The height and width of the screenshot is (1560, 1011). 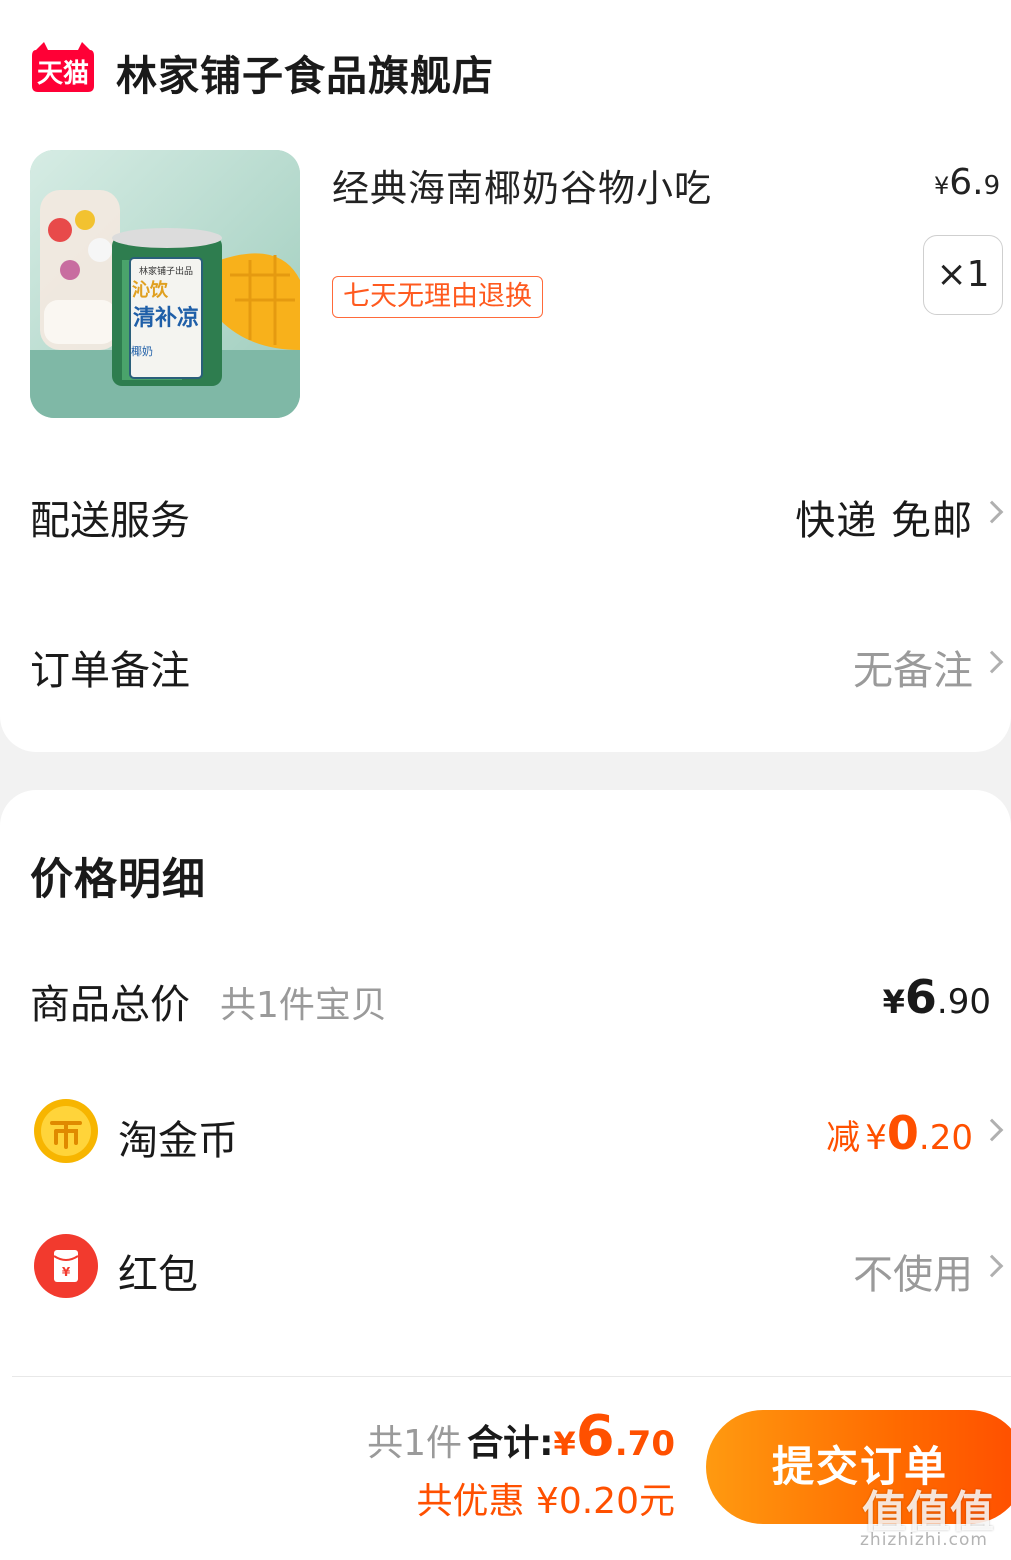 I want to click on red-packet-icon: ¥, so click(x=66, y=1268).